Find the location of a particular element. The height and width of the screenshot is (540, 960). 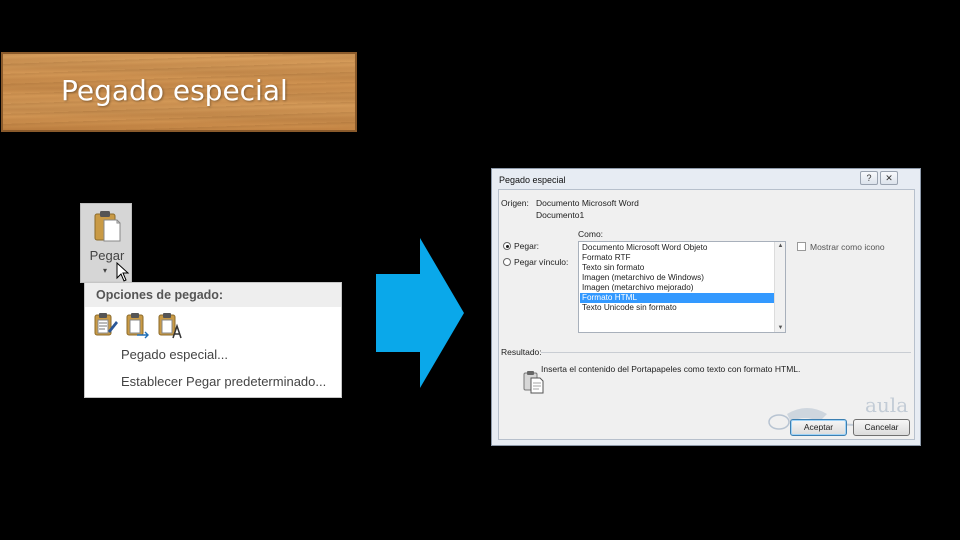

list-item: Texto sin formato is located at coordinates (677, 268).